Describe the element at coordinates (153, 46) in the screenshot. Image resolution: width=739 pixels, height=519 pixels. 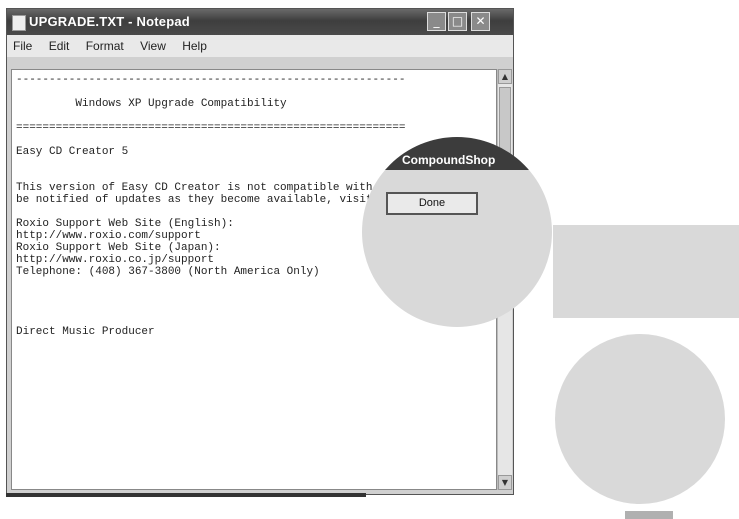
I see `menu-view: View` at that location.